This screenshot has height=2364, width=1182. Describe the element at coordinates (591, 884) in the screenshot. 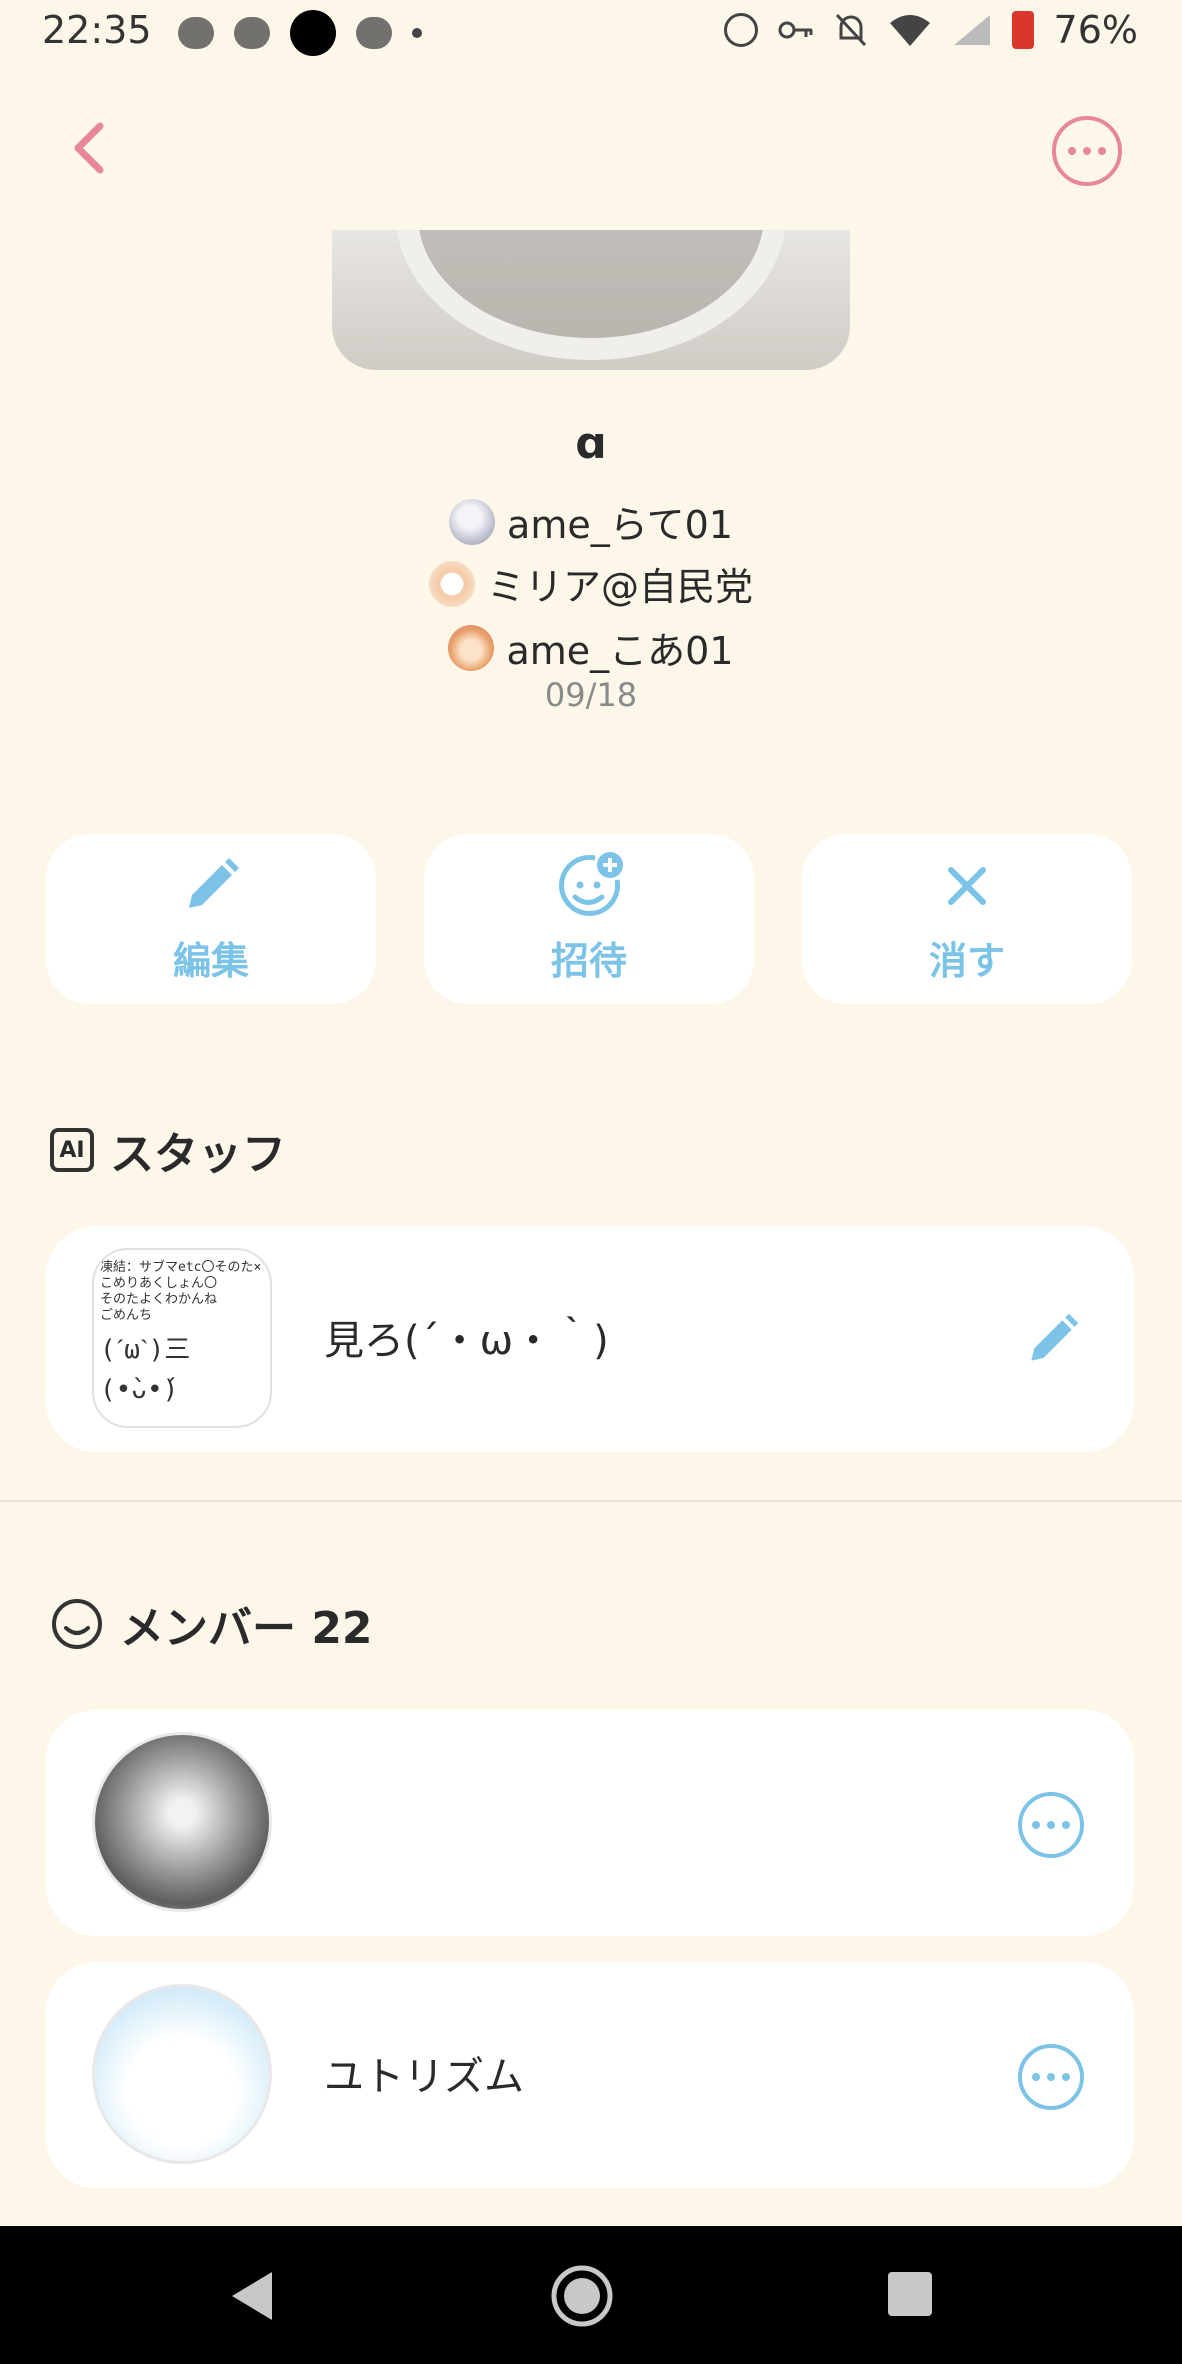

I see `invite-icon` at that location.